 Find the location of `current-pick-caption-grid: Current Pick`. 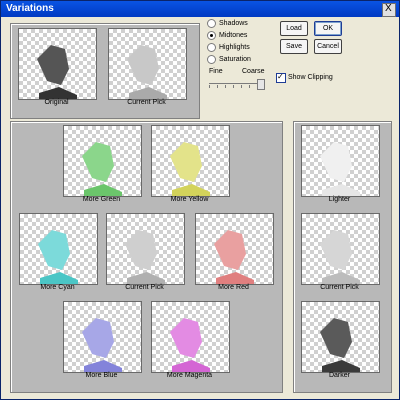

current-pick-caption-grid: Current Pick is located at coordinates (144, 287).